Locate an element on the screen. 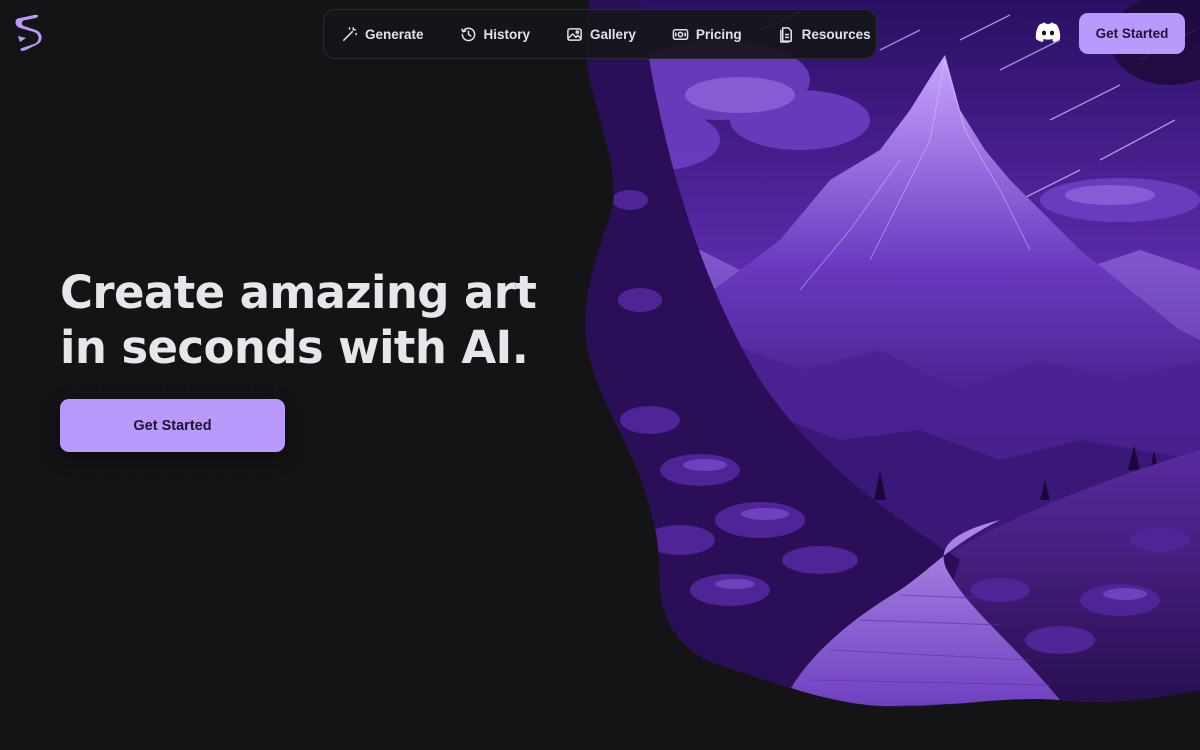 Image resolution: width=1200 pixels, height=750 pixels. nav-gallery: Gallery is located at coordinates (601, 34).